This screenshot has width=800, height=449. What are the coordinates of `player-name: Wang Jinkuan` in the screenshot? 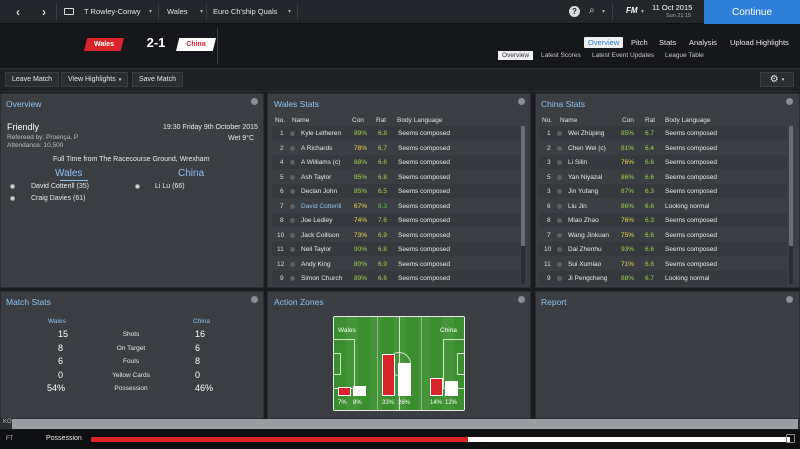 It's located at (588, 235).